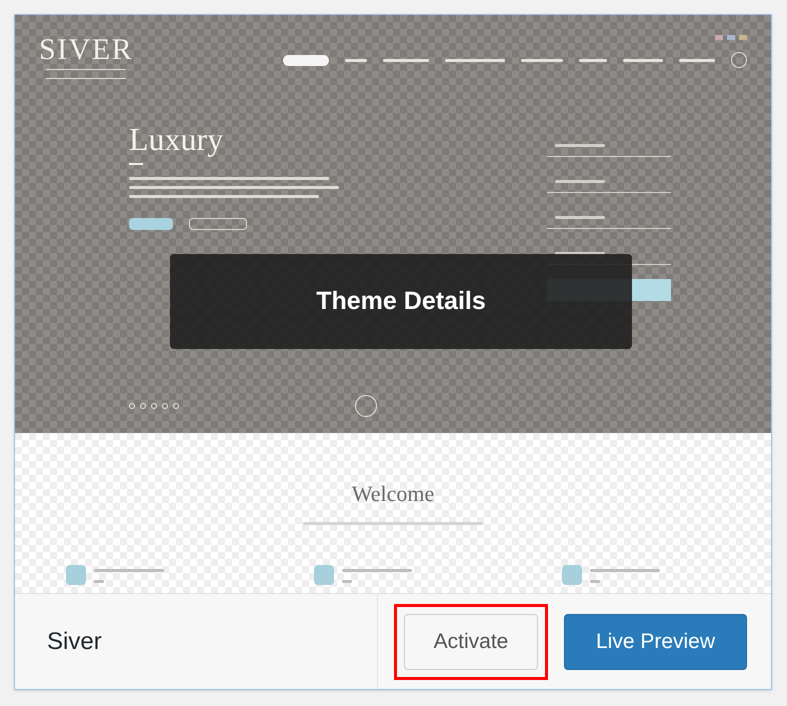 This screenshot has height=706, width=787. What do you see at coordinates (151, 224) in the screenshot?
I see `hero-button-shape` at bounding box center [151, 224].